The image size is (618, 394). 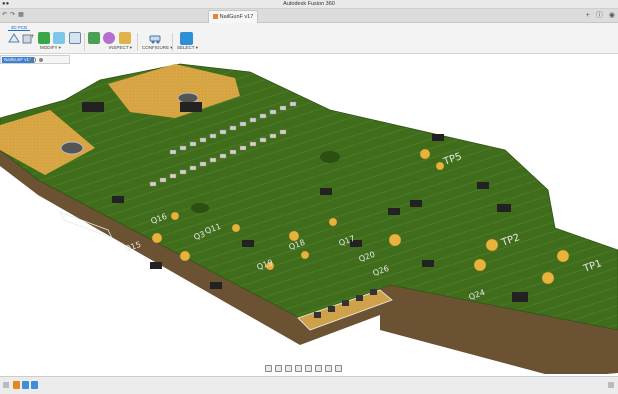 I want to click on orbit-icon, so click(x=268, y=368).